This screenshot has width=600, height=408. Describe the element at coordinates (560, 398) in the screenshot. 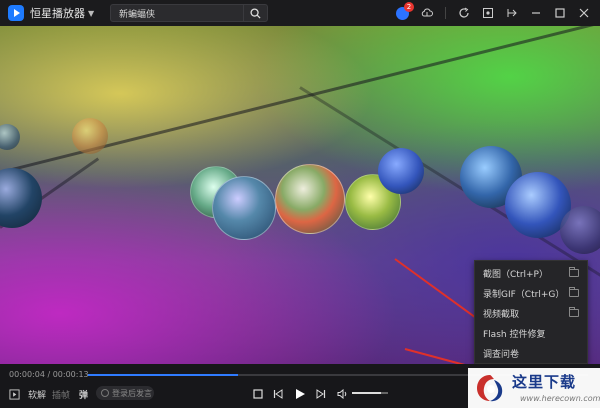

I see `watermark-url: www.herecown.com` at that location.